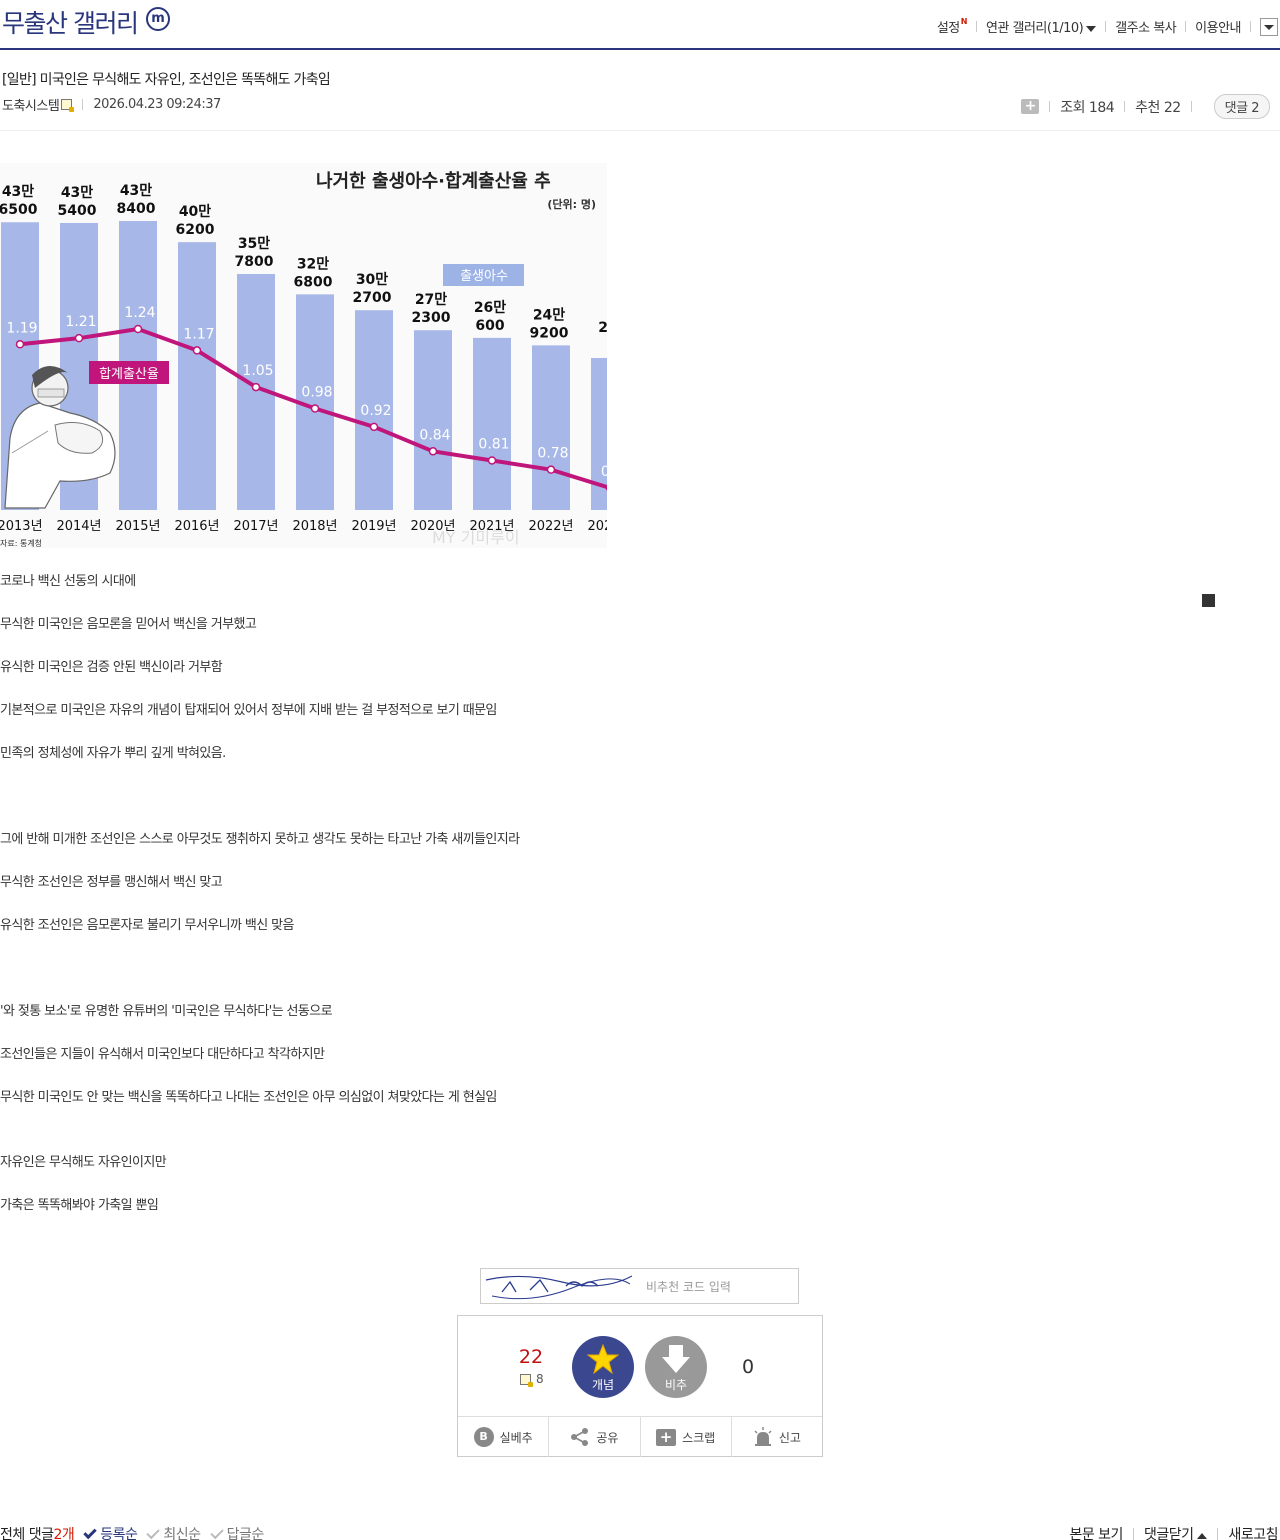  Describe the element at coordinates (952, 26) in the screenshot. I see `settings-link: 설정N` at that location.